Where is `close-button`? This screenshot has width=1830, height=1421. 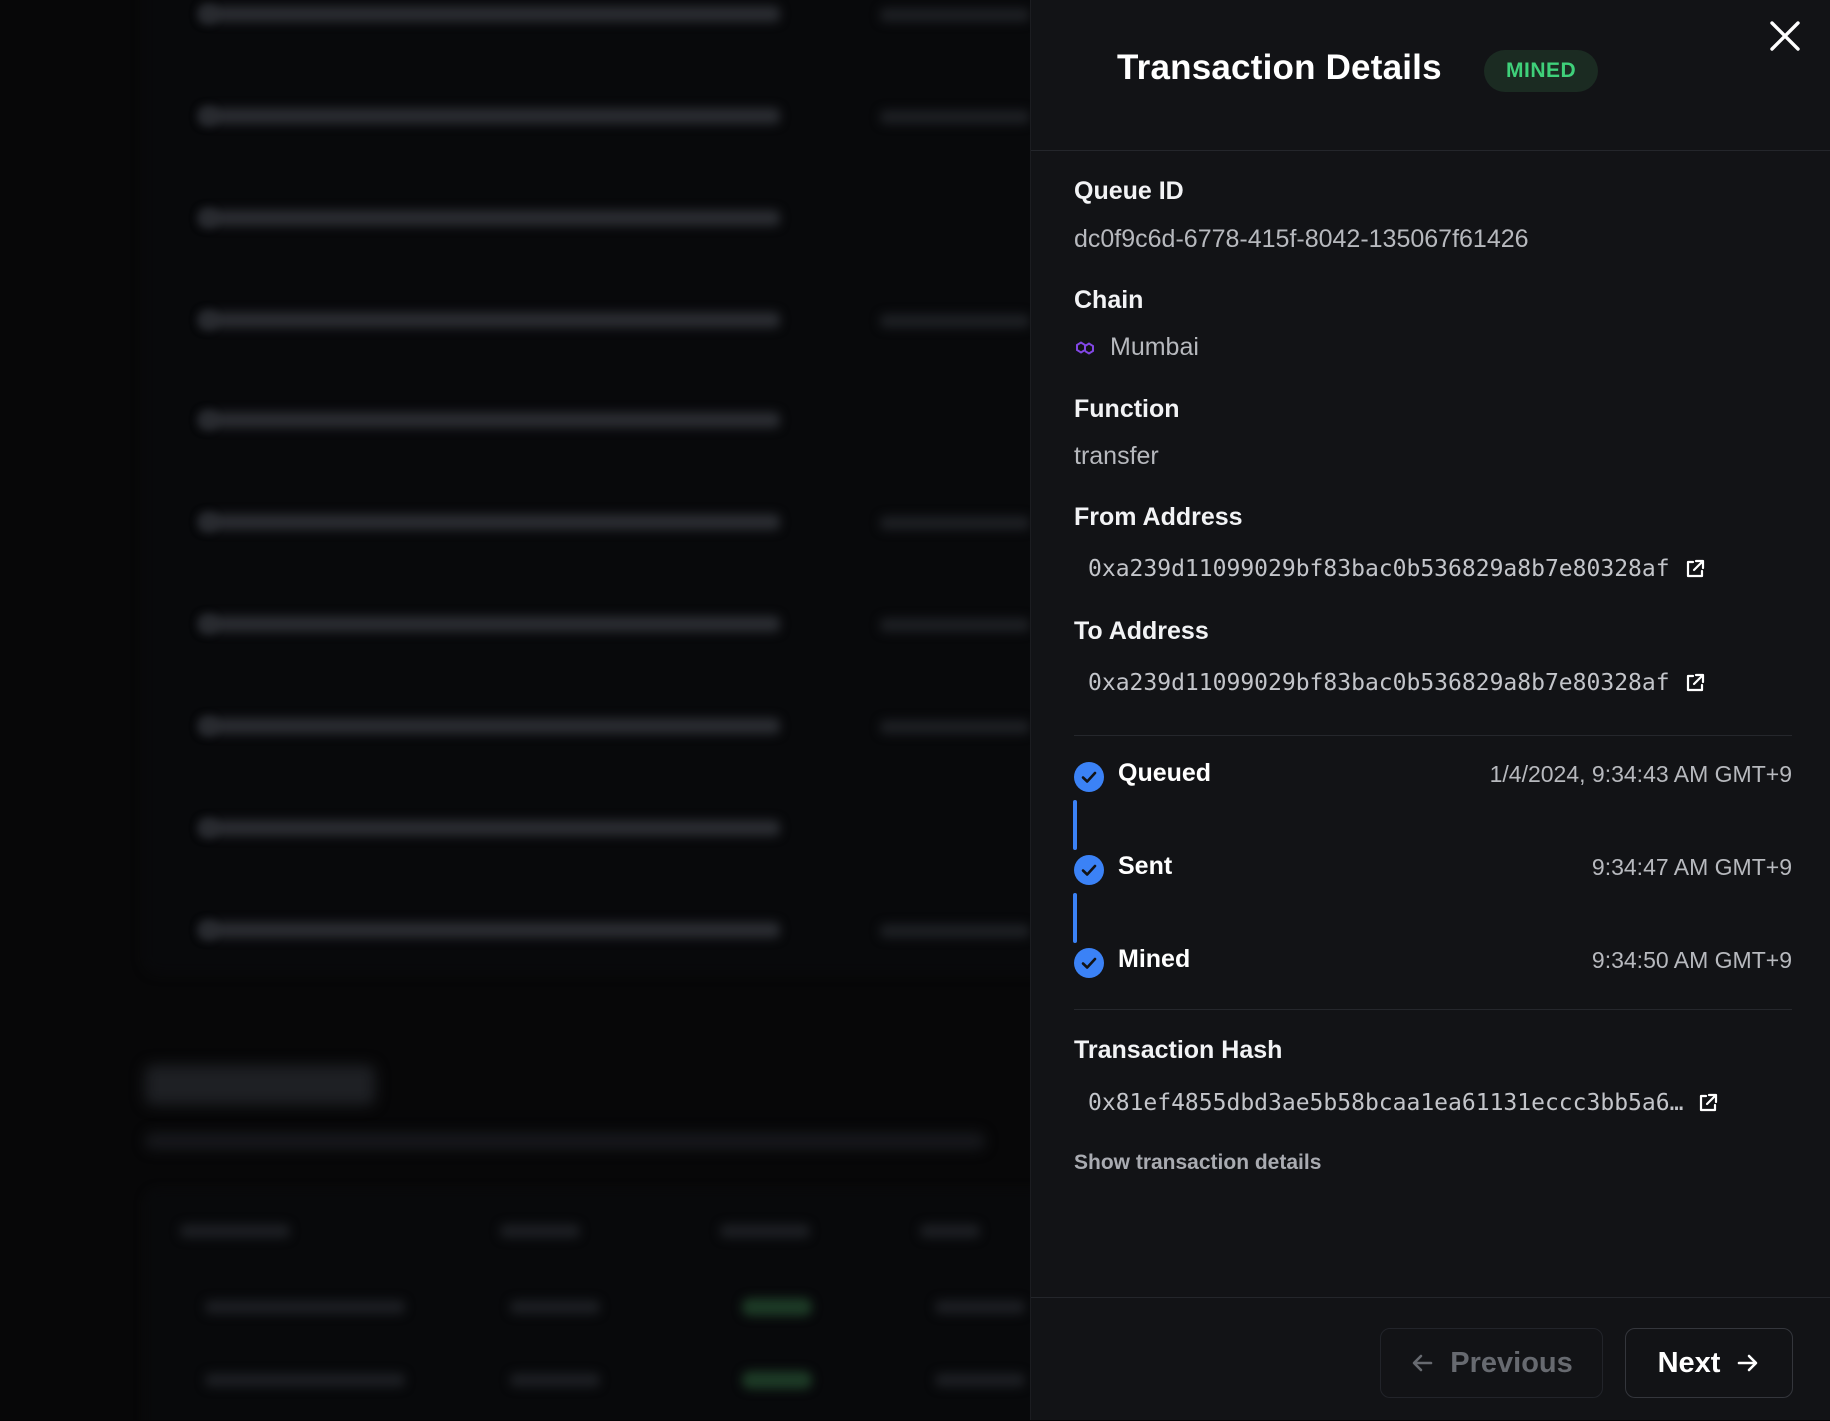
close-button is located at coordinates (1785, 36).